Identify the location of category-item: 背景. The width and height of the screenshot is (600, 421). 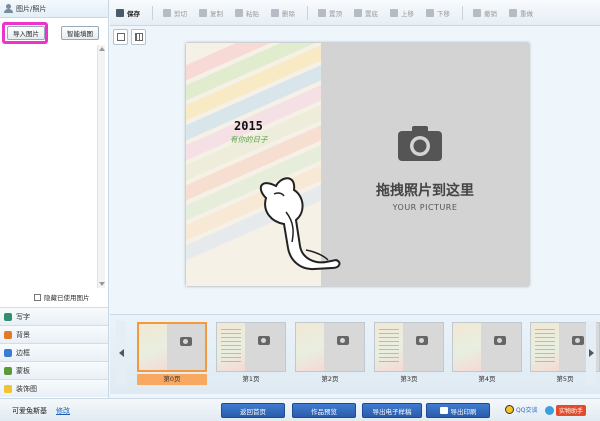
(54, 334).